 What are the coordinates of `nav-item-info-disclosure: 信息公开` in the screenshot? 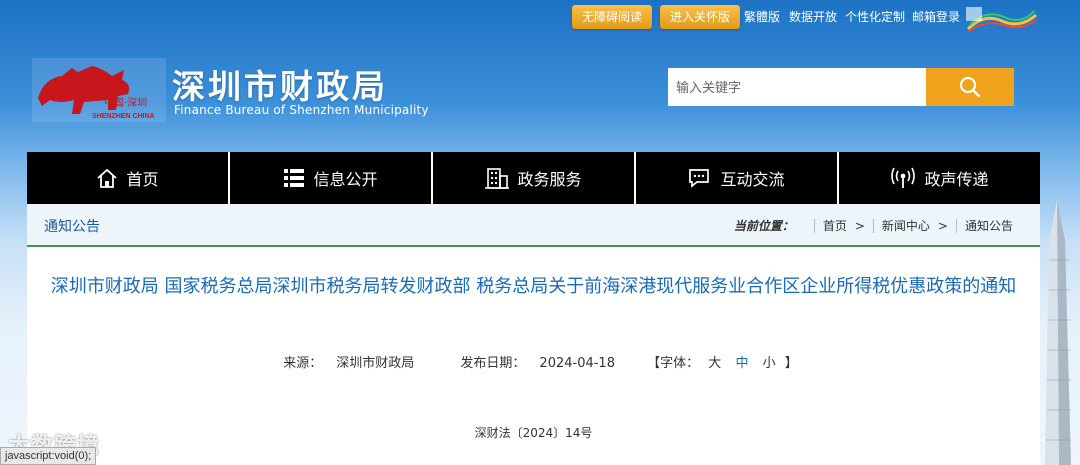 It's located at (331, 178).